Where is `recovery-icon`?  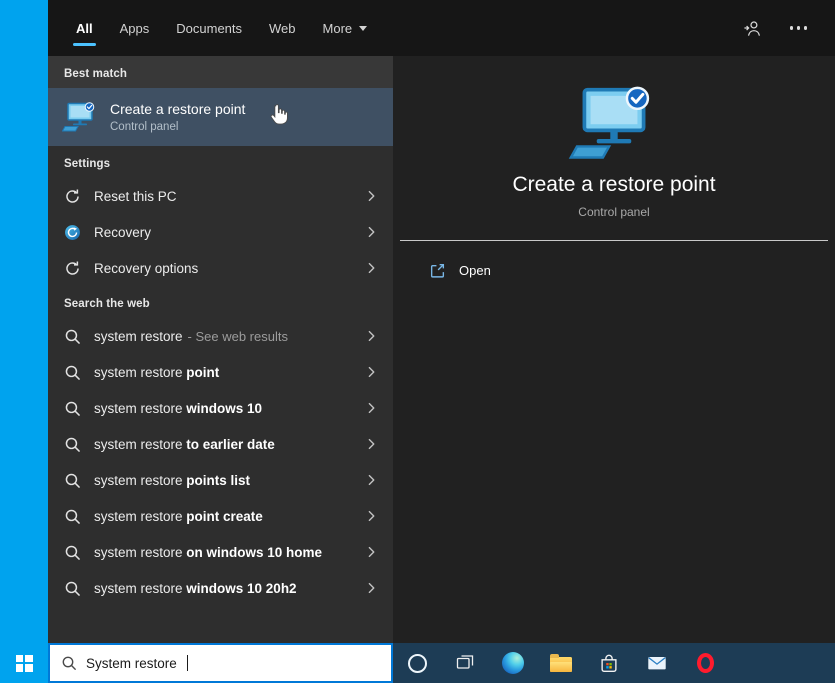
recovery-icon is located at coordinates (72, 232).